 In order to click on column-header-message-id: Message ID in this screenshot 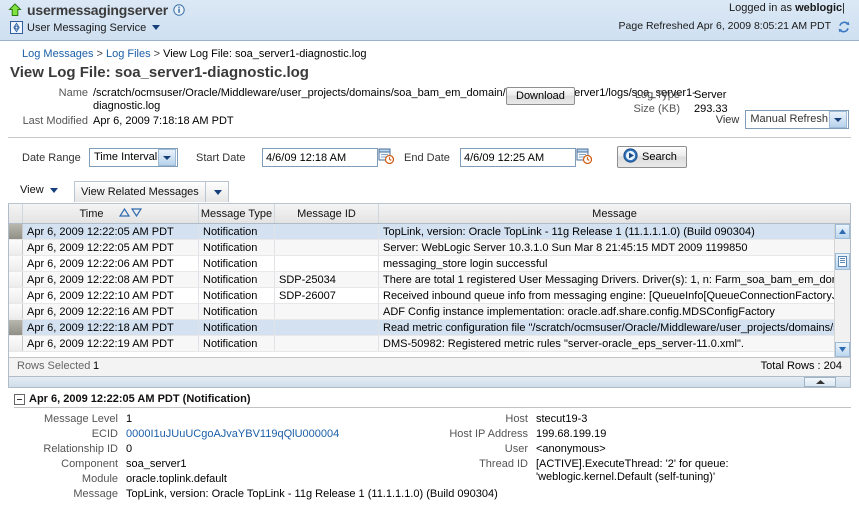, I will do `click(327, 213)`.